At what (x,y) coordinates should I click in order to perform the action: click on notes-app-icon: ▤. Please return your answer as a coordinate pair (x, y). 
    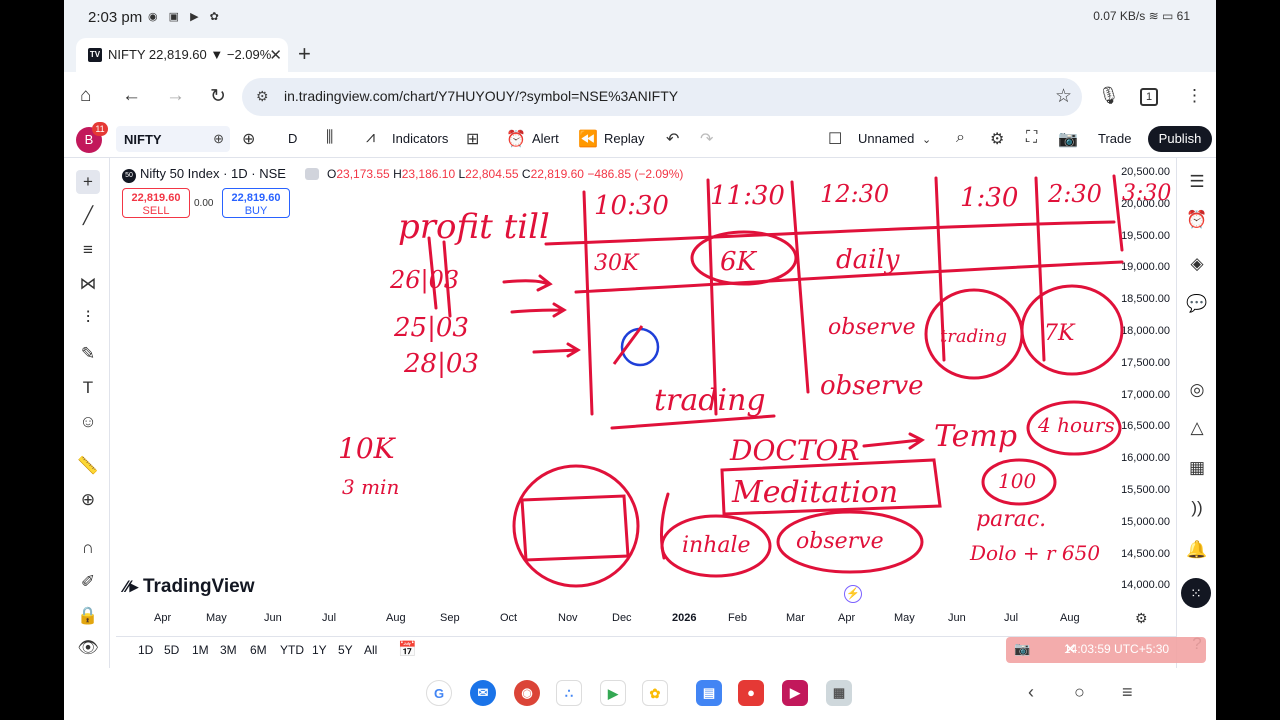
    Looking at the image, I should click on (709, 693).